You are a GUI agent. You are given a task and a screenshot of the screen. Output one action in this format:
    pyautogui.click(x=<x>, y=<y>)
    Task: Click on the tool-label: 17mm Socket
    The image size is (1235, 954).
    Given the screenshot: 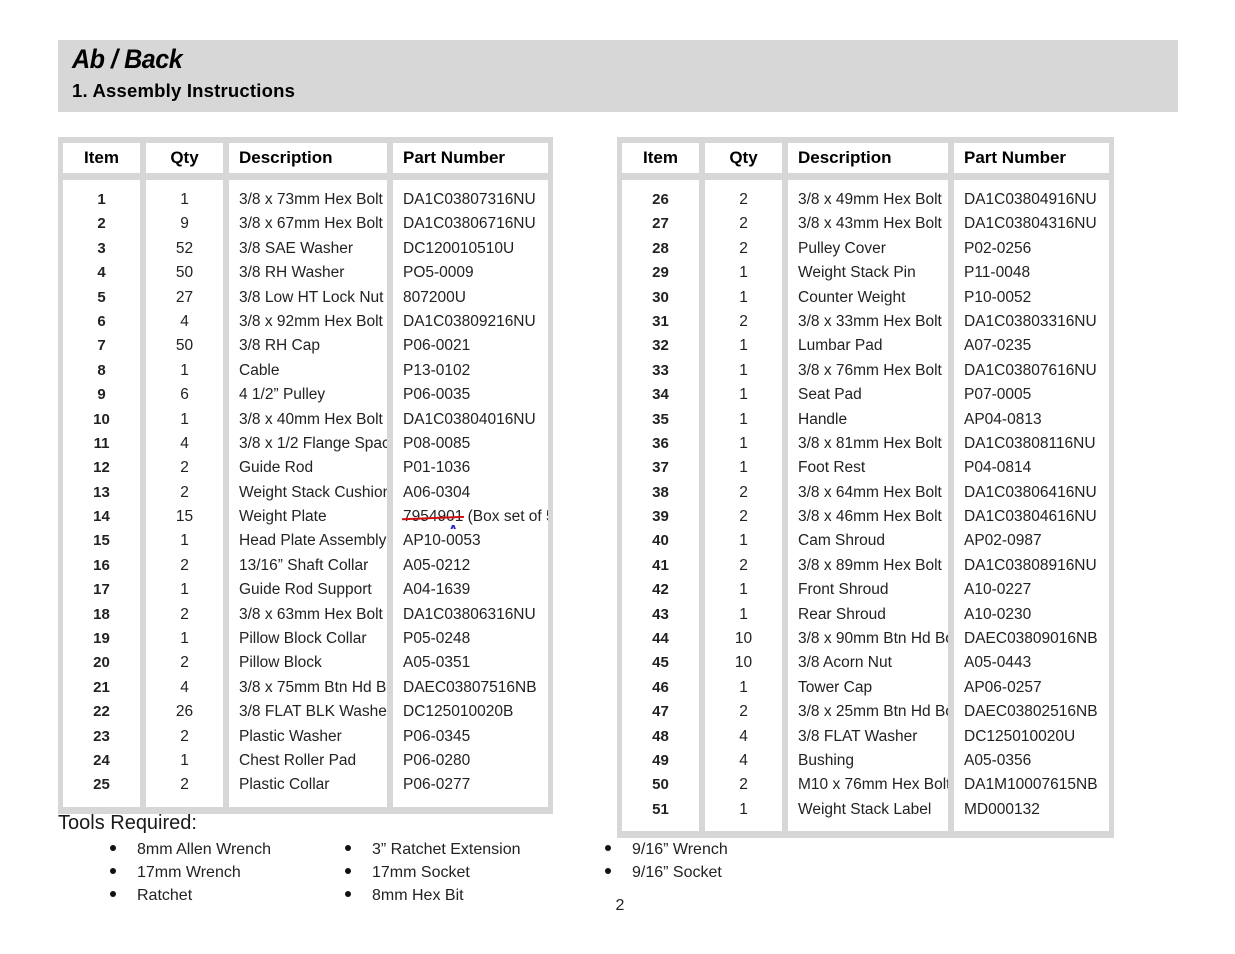 What is the action you would take?
    pyautogui.click(x=421, y=872)
    